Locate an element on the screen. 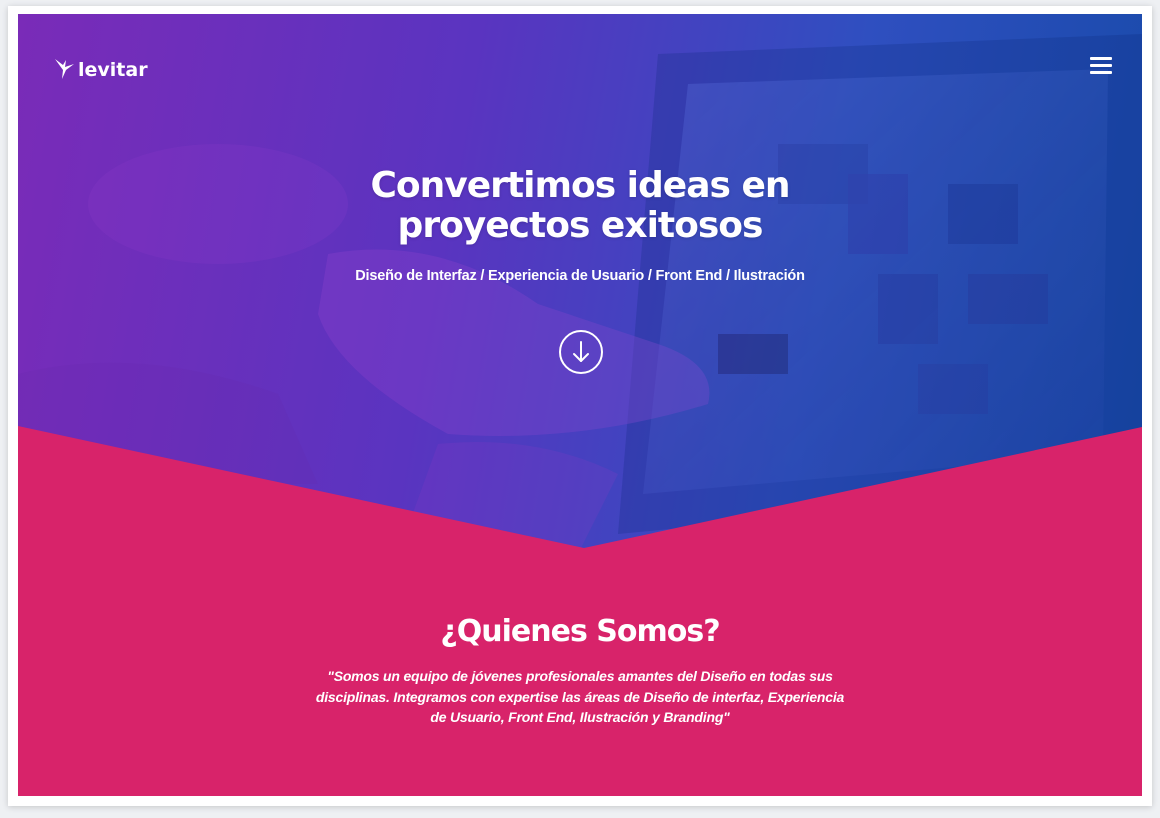 Image resolution: width=1160 pixels, height=818 pixels. brand-logo: levitar is located at coordinates (101, 65).